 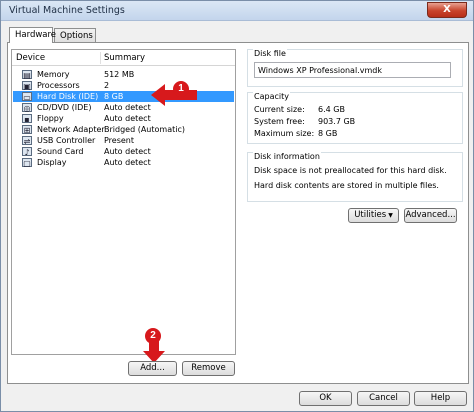 I want to click on device-row-floppy: ▪ Floppy Auto detect, so click(x=123, y=118).